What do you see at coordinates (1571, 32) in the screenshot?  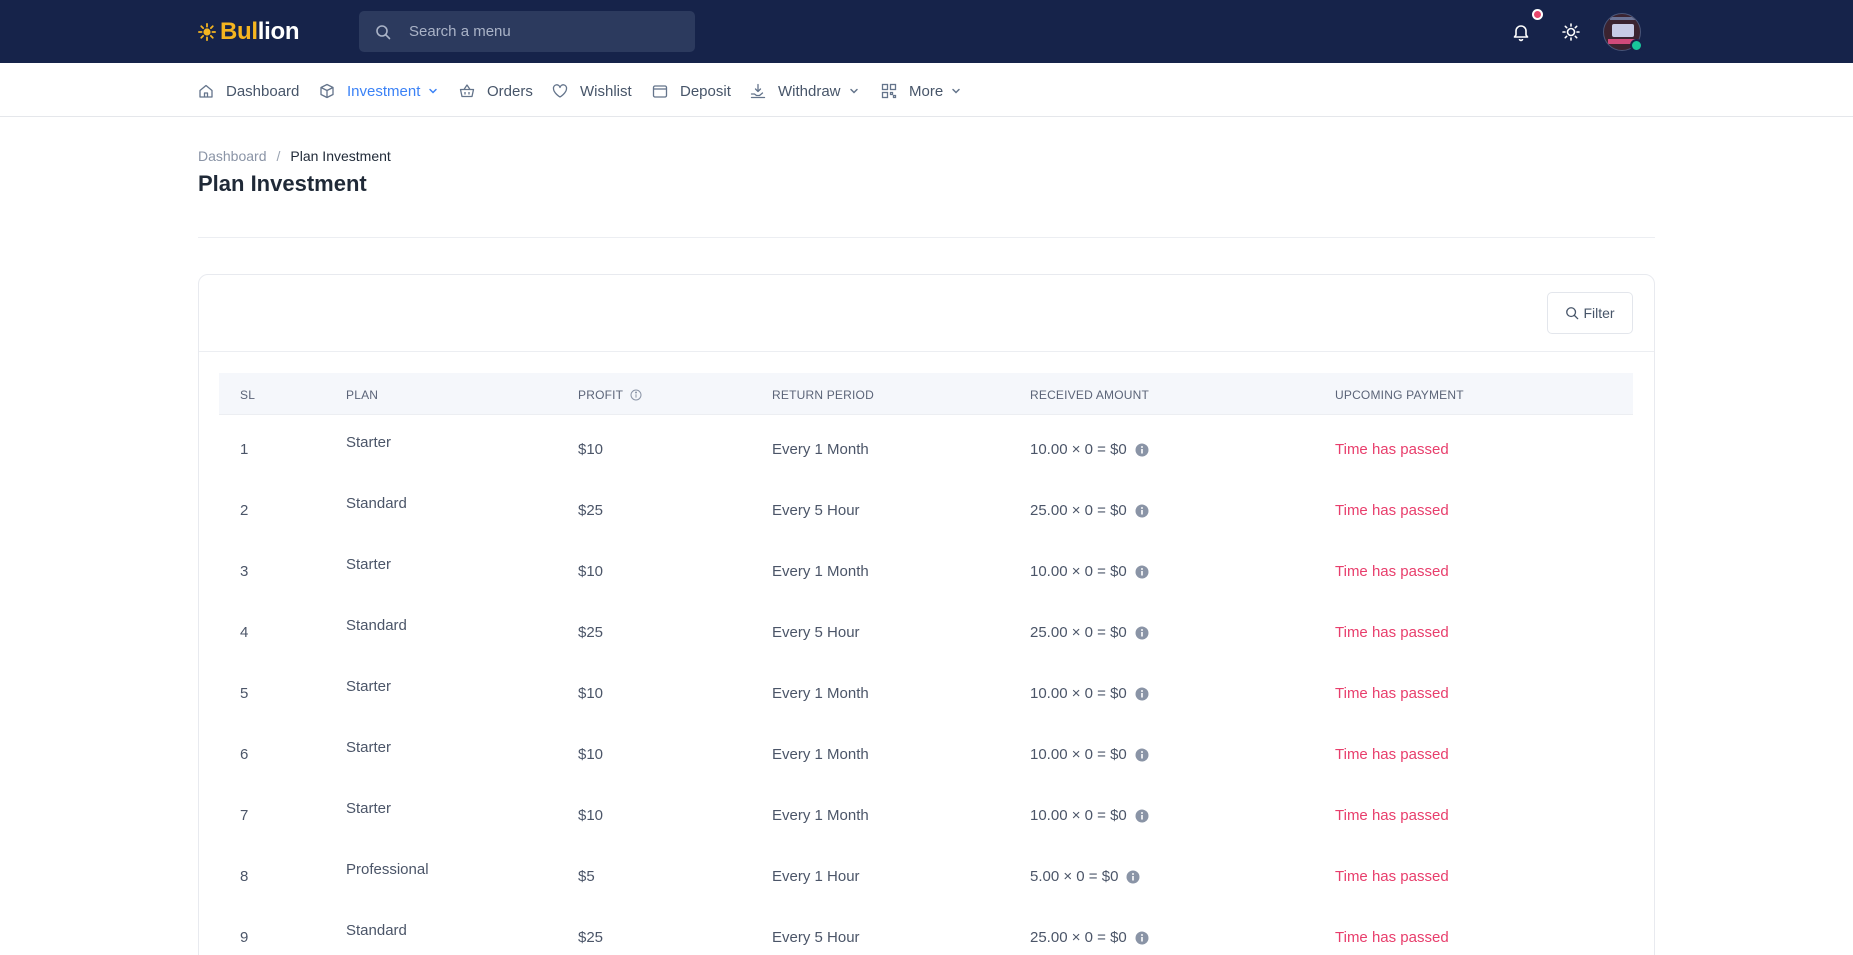 I see `theme-toggle-icon` at bounding box center [1571, 32].